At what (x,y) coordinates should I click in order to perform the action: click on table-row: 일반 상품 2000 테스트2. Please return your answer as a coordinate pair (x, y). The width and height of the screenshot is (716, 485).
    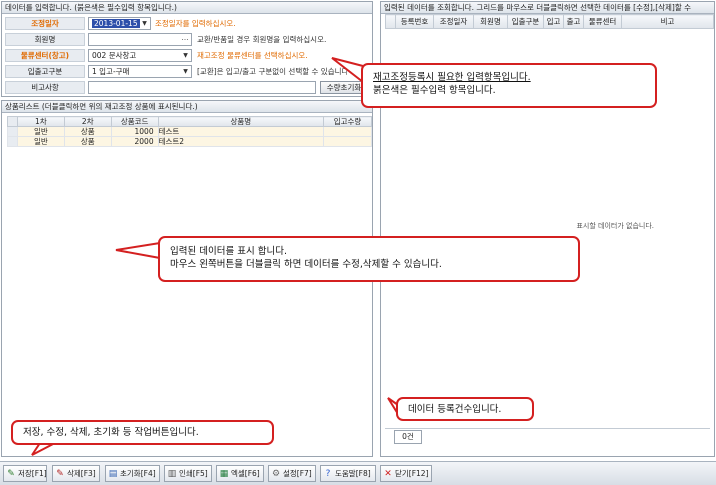
    Looking at the image, I should click on (189, 141).